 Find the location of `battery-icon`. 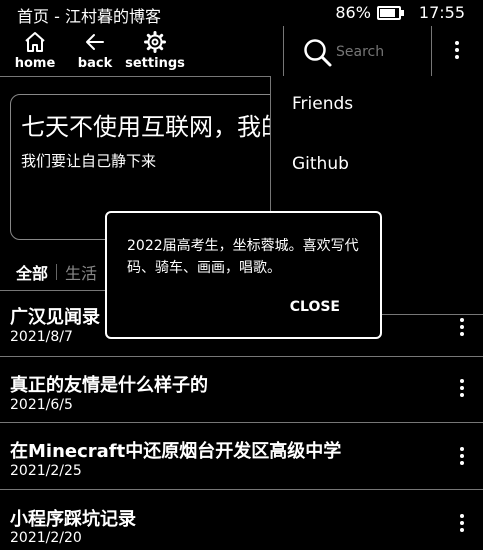

battery-icon is located at coordinates (390, 12).